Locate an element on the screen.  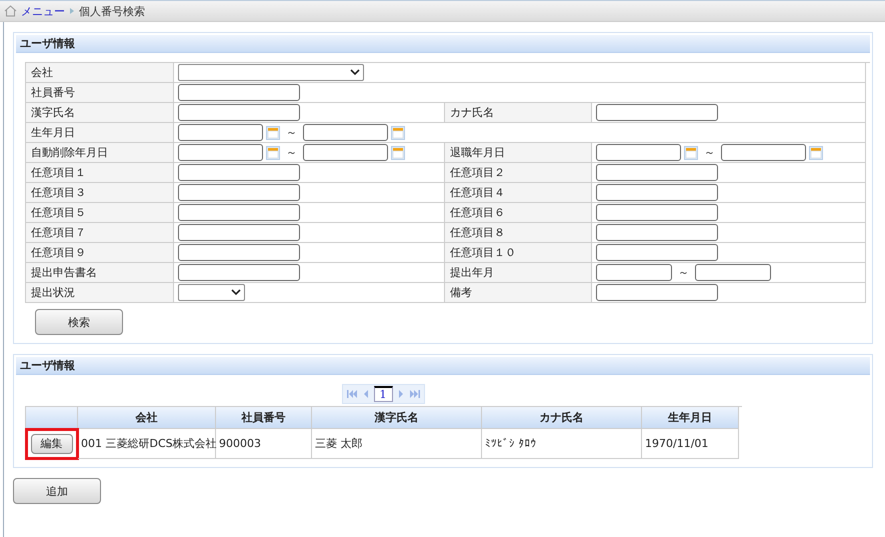
column-header: 生年月日 is located at coordinates (690, 418).